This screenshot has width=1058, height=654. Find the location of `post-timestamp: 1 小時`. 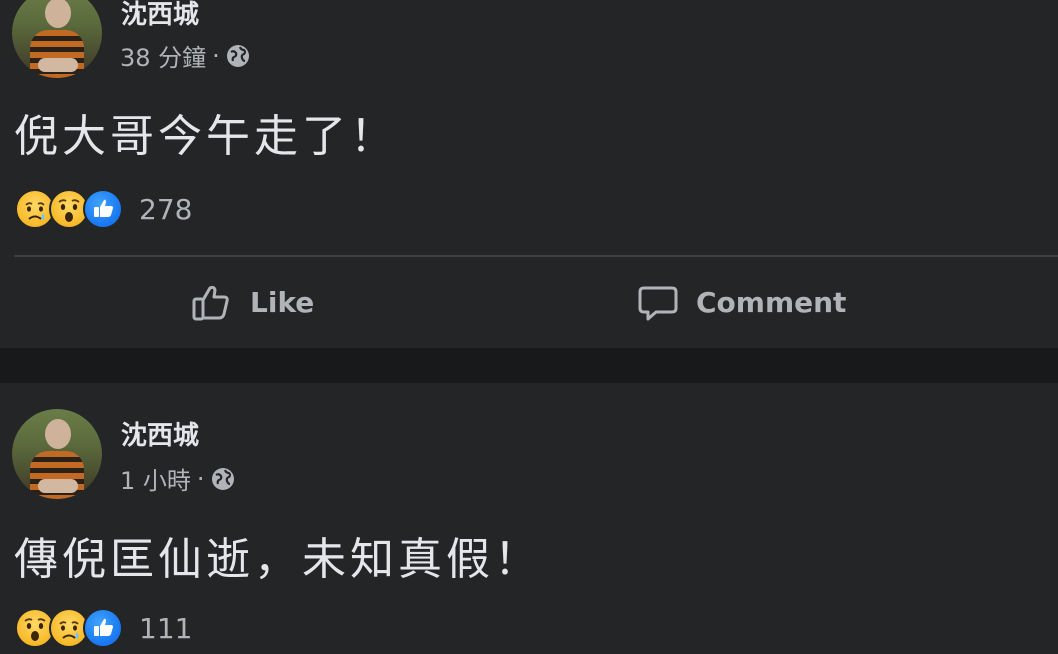

post-timestamp: 1 小時 is located at coordinates (155, 478).